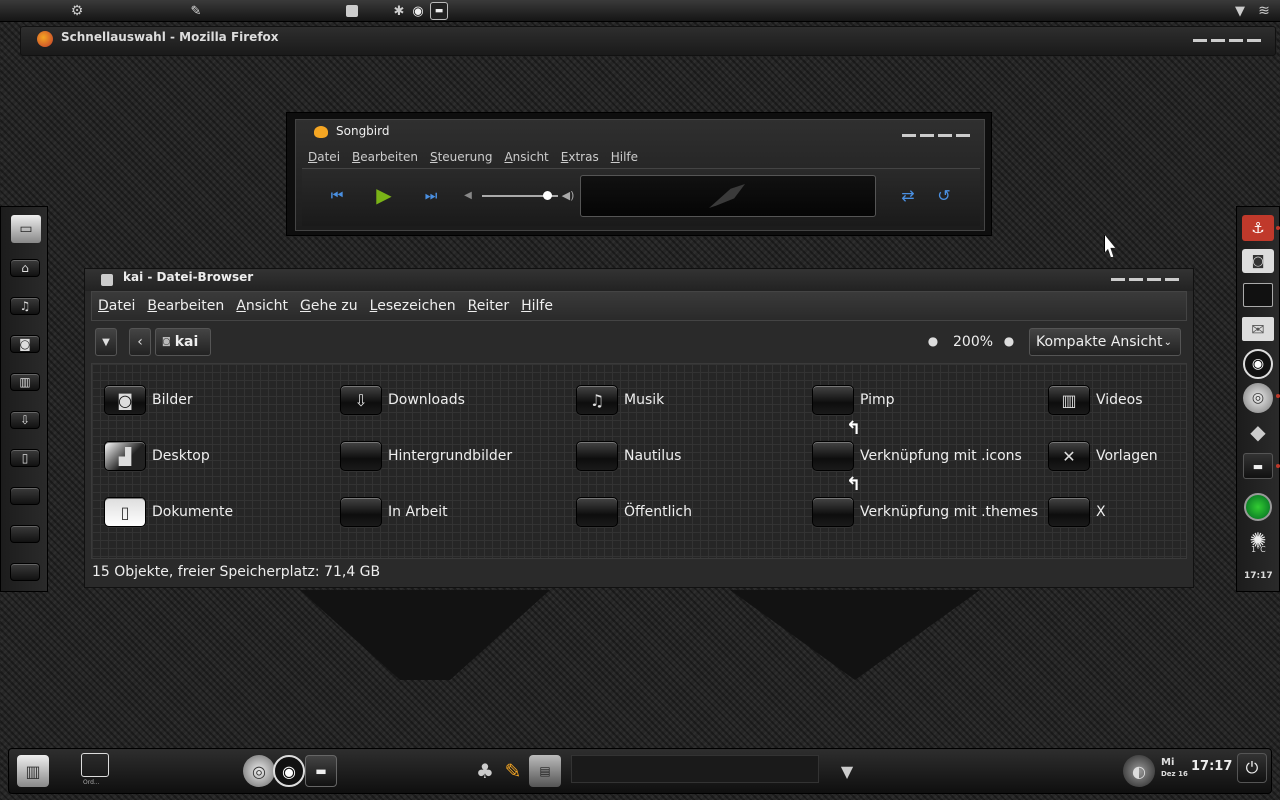 The height and width of the screenshot is (800, 1280). Describe the element at coordinates (628, 456) in the screenshot. I see `file-item: Nautilus` at that location.